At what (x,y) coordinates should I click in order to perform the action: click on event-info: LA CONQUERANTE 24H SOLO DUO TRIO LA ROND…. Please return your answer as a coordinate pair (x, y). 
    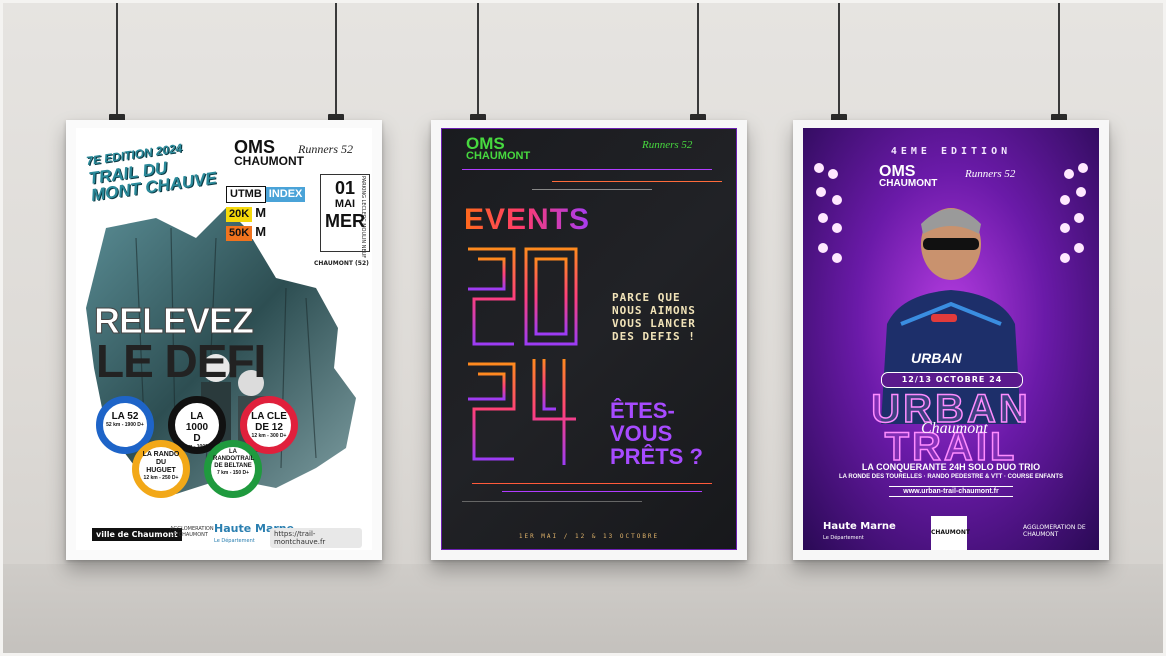
    Looking at the image, I should click on (950, 479).